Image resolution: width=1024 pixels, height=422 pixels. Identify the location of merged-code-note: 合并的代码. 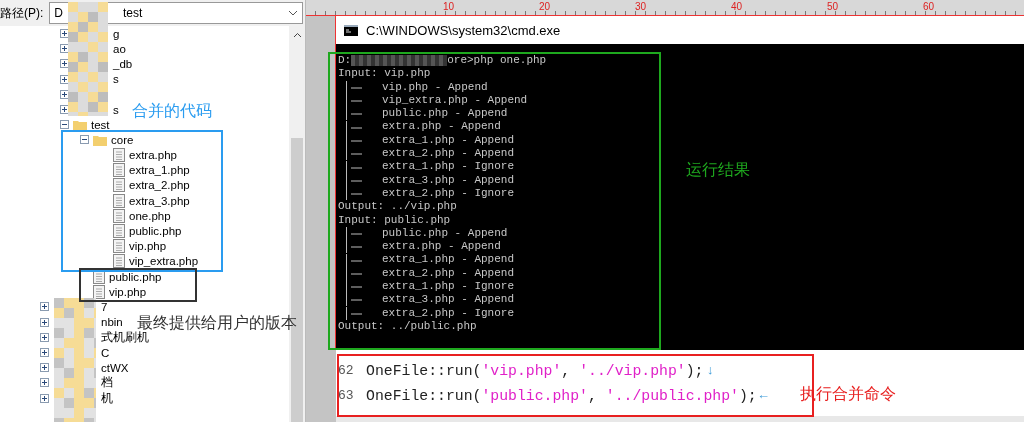
(172, 111).